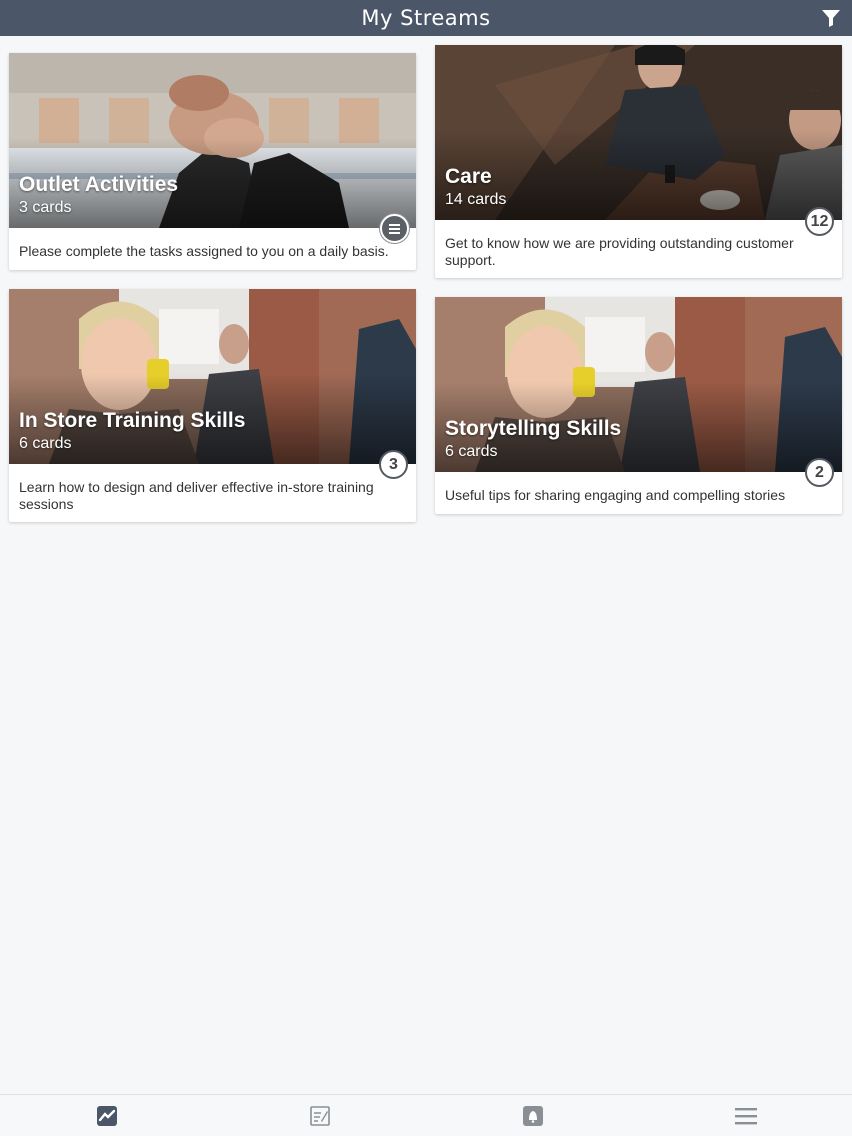 This screenshot has height=1136, width=852. I want to click on stream-title: Storytelling Skills, so click(533, 428).